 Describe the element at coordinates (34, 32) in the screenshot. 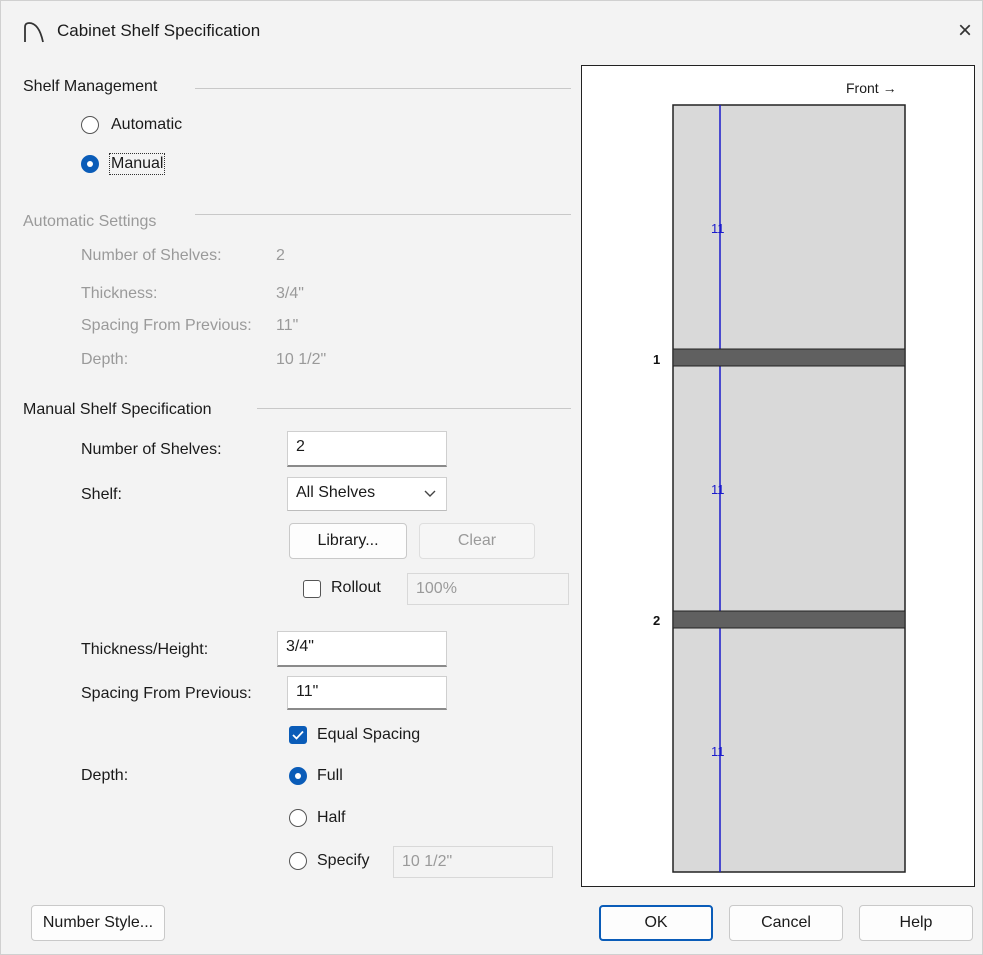

I see `arch-icon` at that location.